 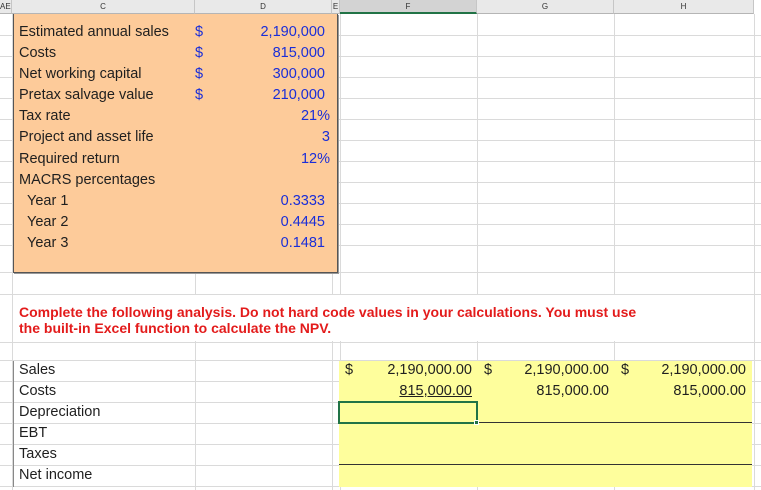 What do you see at coordinates (545, 464) in the screenshot?
I see `output-underline` at bounding box center [545, 464].